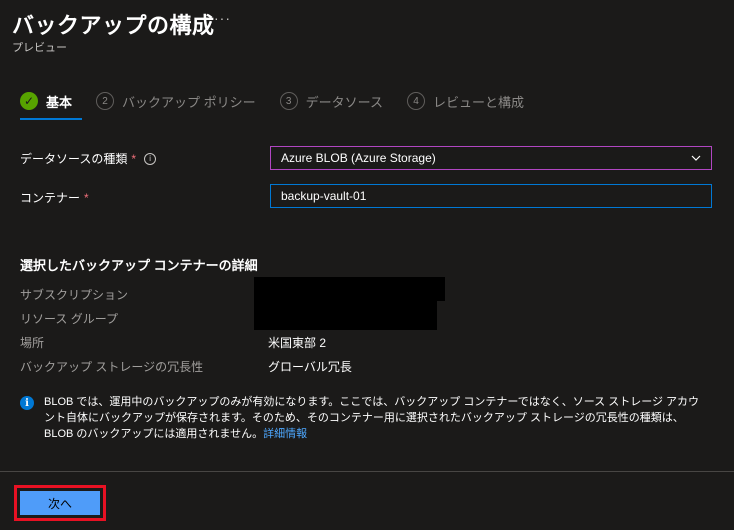  Describe the element at coordinates (189, 102) in the screenshot. I see `step-label: バックアップ ポリシー` at that location.